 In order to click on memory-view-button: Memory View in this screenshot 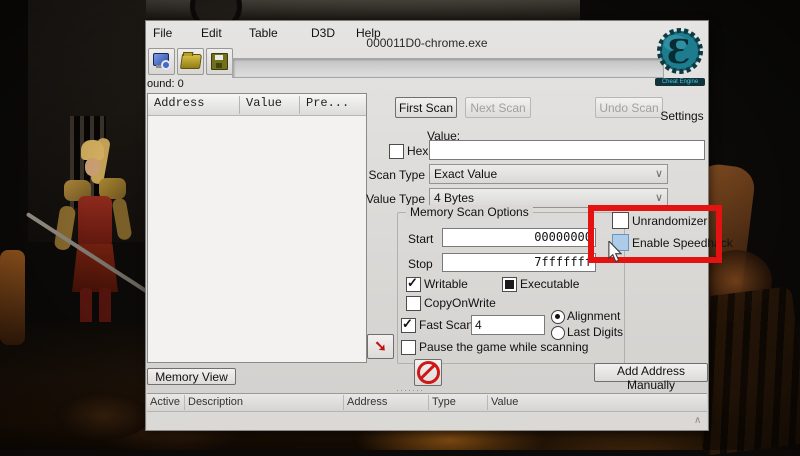, I will do `click(191, 376)`.